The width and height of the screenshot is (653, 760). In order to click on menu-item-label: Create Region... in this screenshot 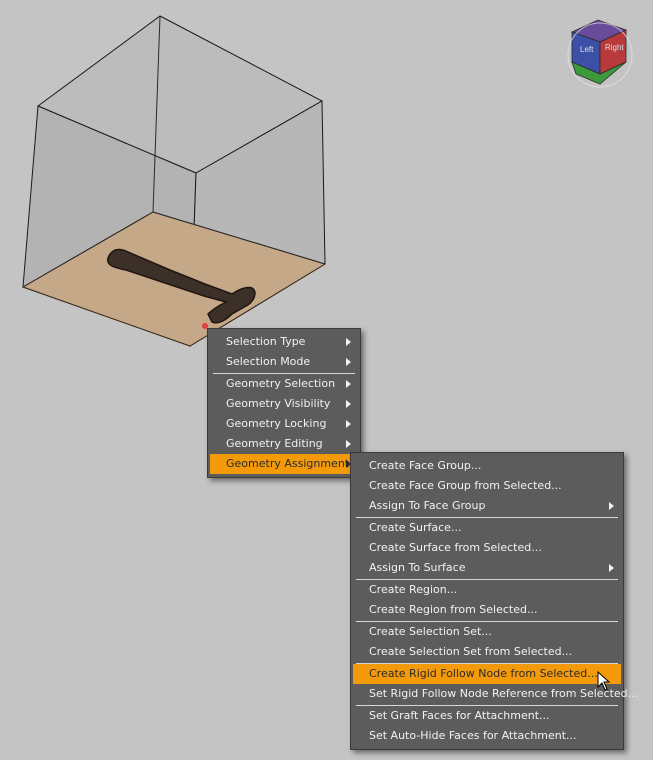, I will do `click(413, 589)`.